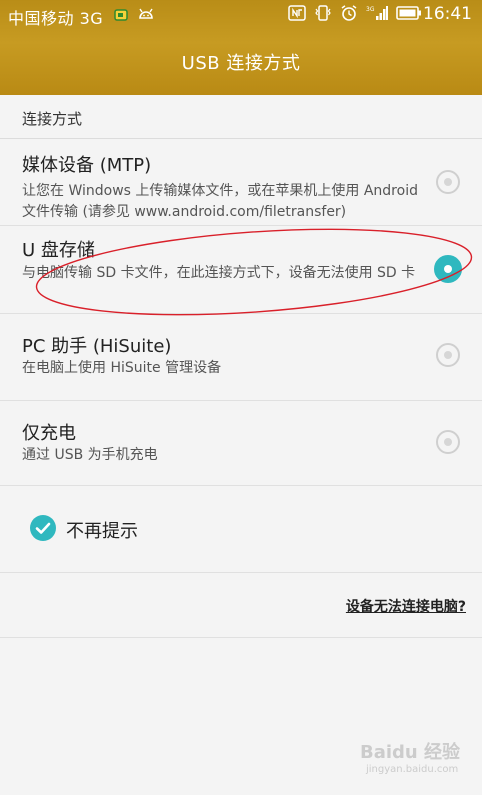  I want to click on option-name: 仅充电, so click(49, 433).